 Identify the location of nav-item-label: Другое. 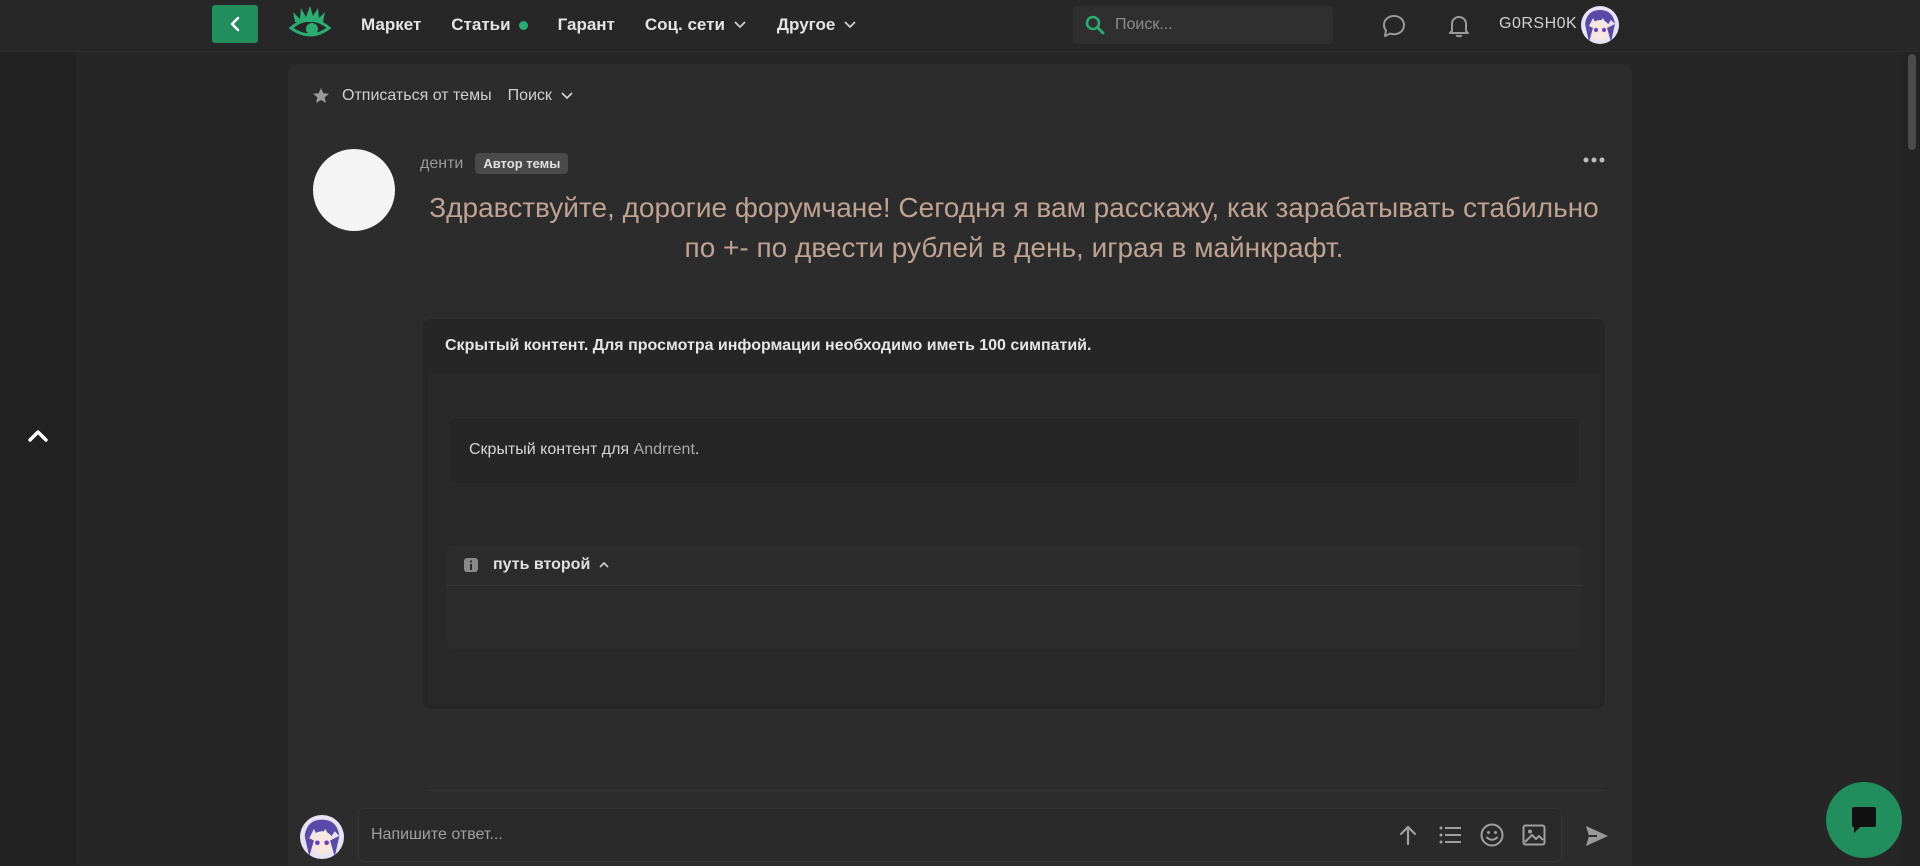
(806, 24).